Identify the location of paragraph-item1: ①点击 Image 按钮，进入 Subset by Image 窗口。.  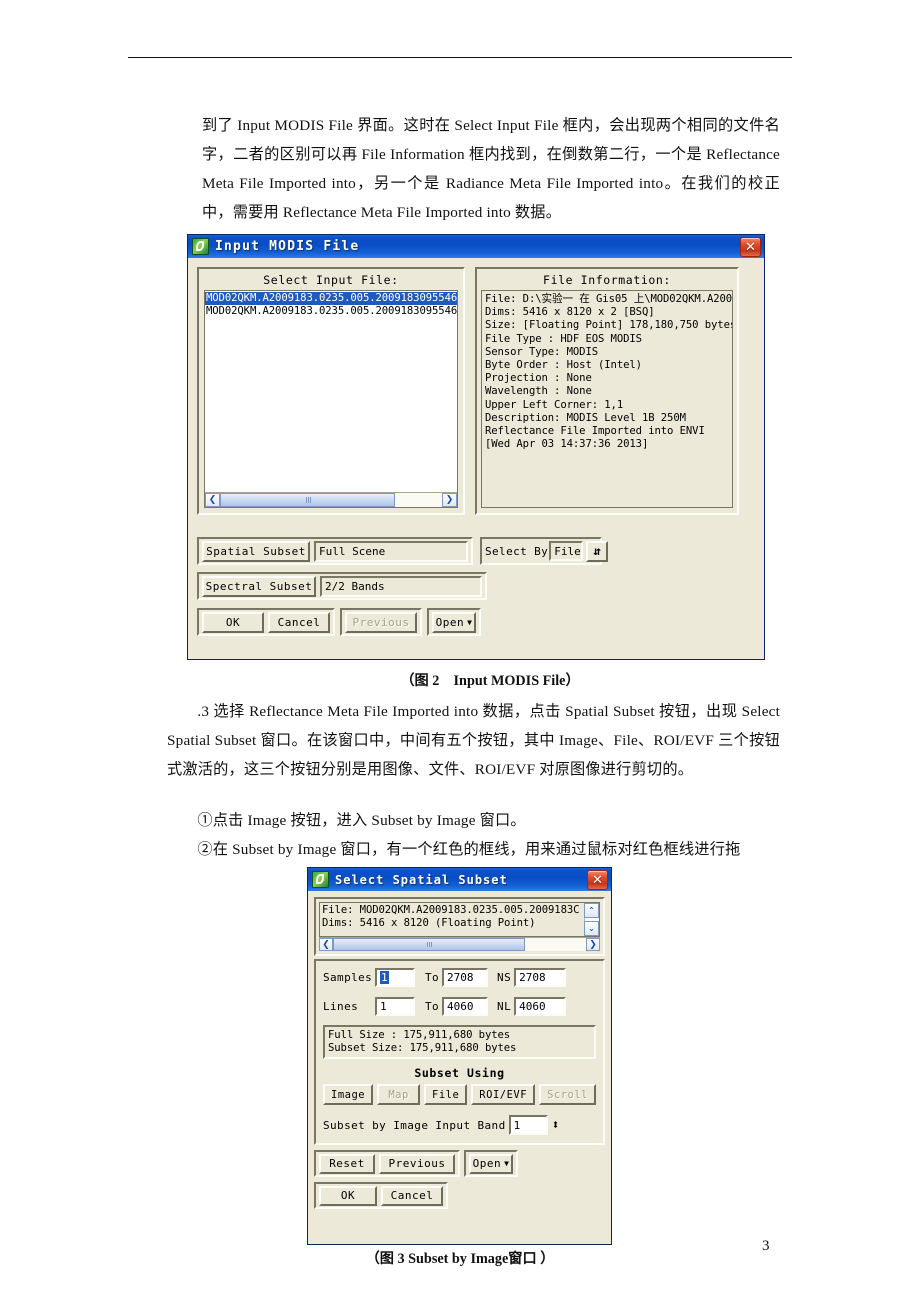
(473, 820).